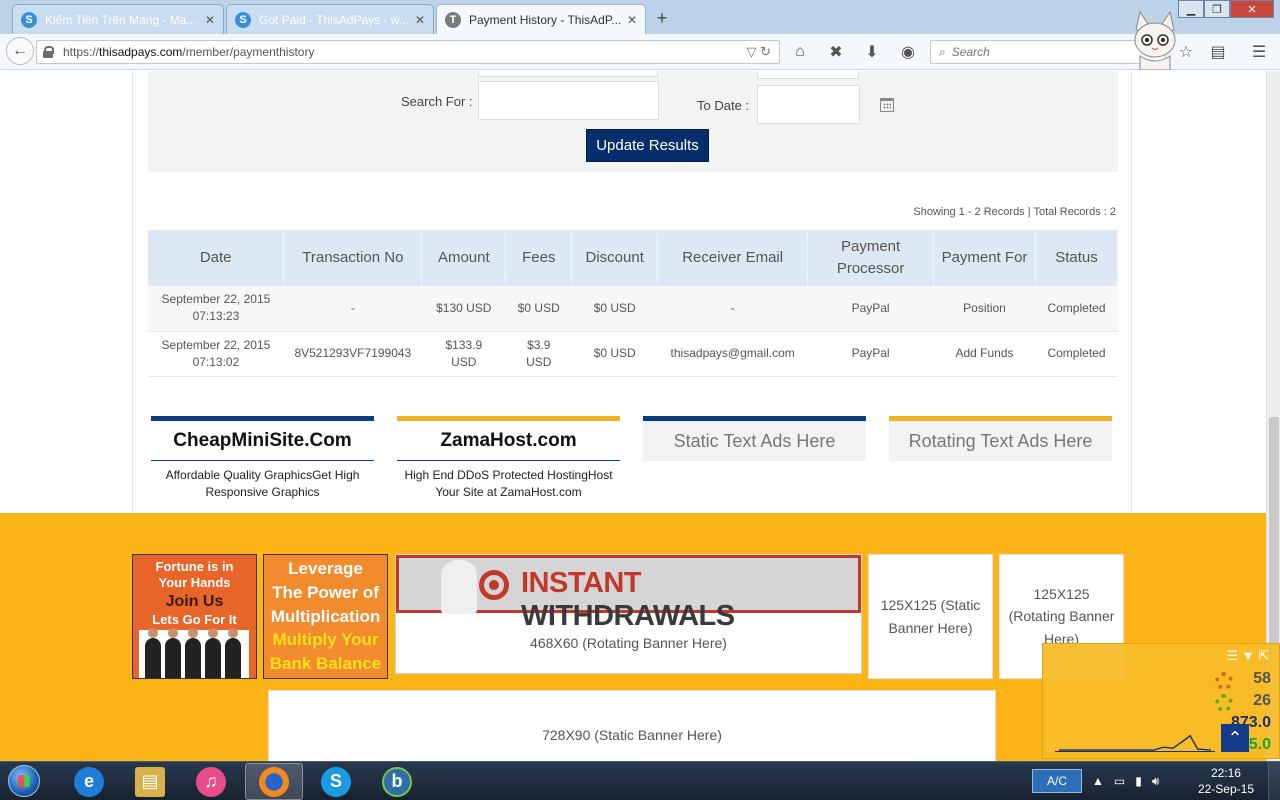 This screenshot has height=800, width=1280. What do you see at coordinates (194, 619) in the screenshot?
I see `banner-line: Lets Go For It` at bounding box center [194, 619].